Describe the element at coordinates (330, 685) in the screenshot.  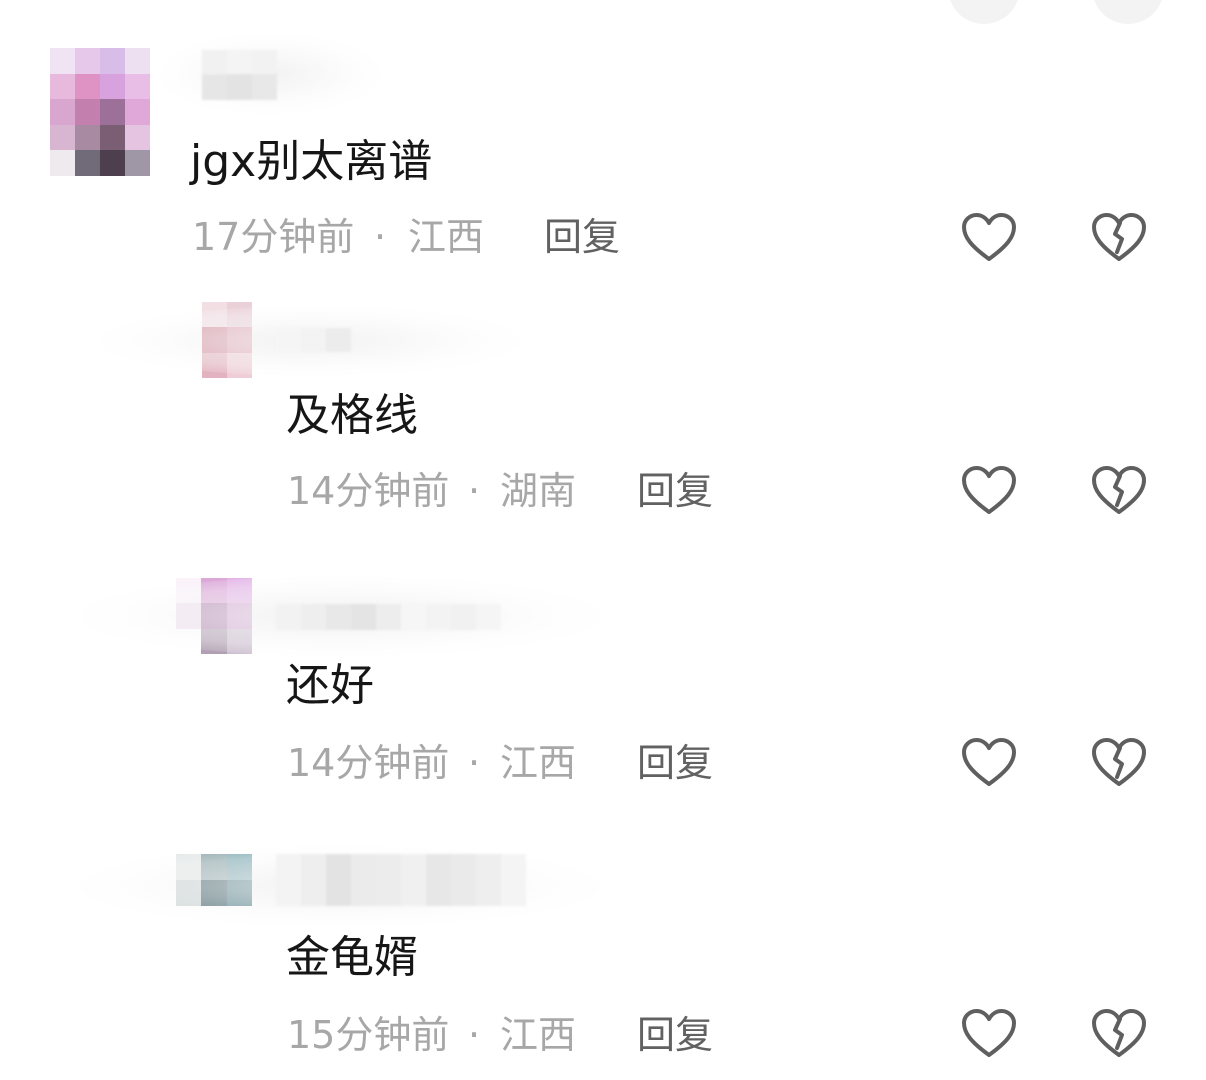
I see `comment-text: 还好` at that location.